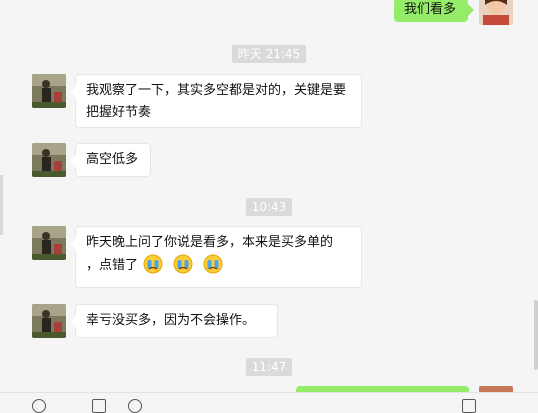  Describe the element at coordinates (171, 320) in the screenshot. I see `message-text: 幸亏没买多，因为不会操作。` at that location.